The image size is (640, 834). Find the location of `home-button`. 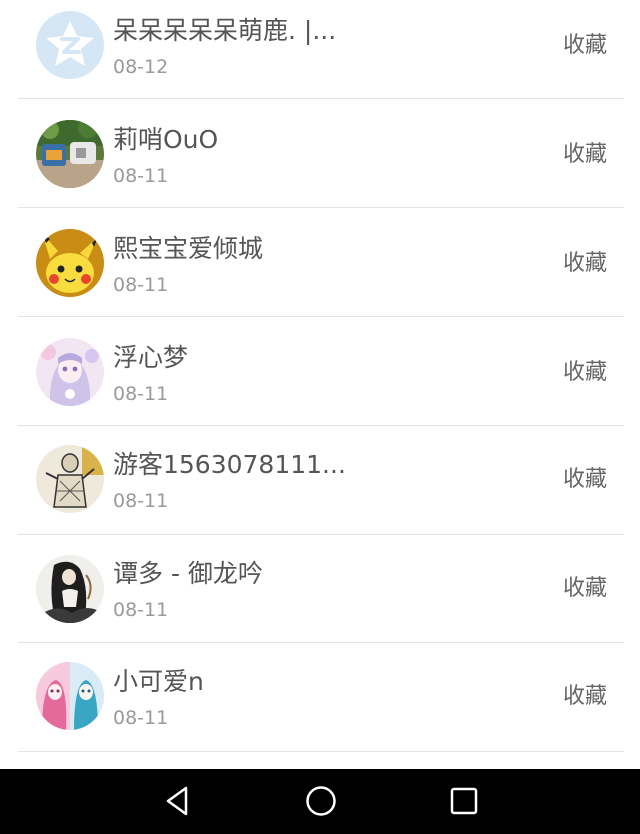

home-button is located at coordinates (321, 801).